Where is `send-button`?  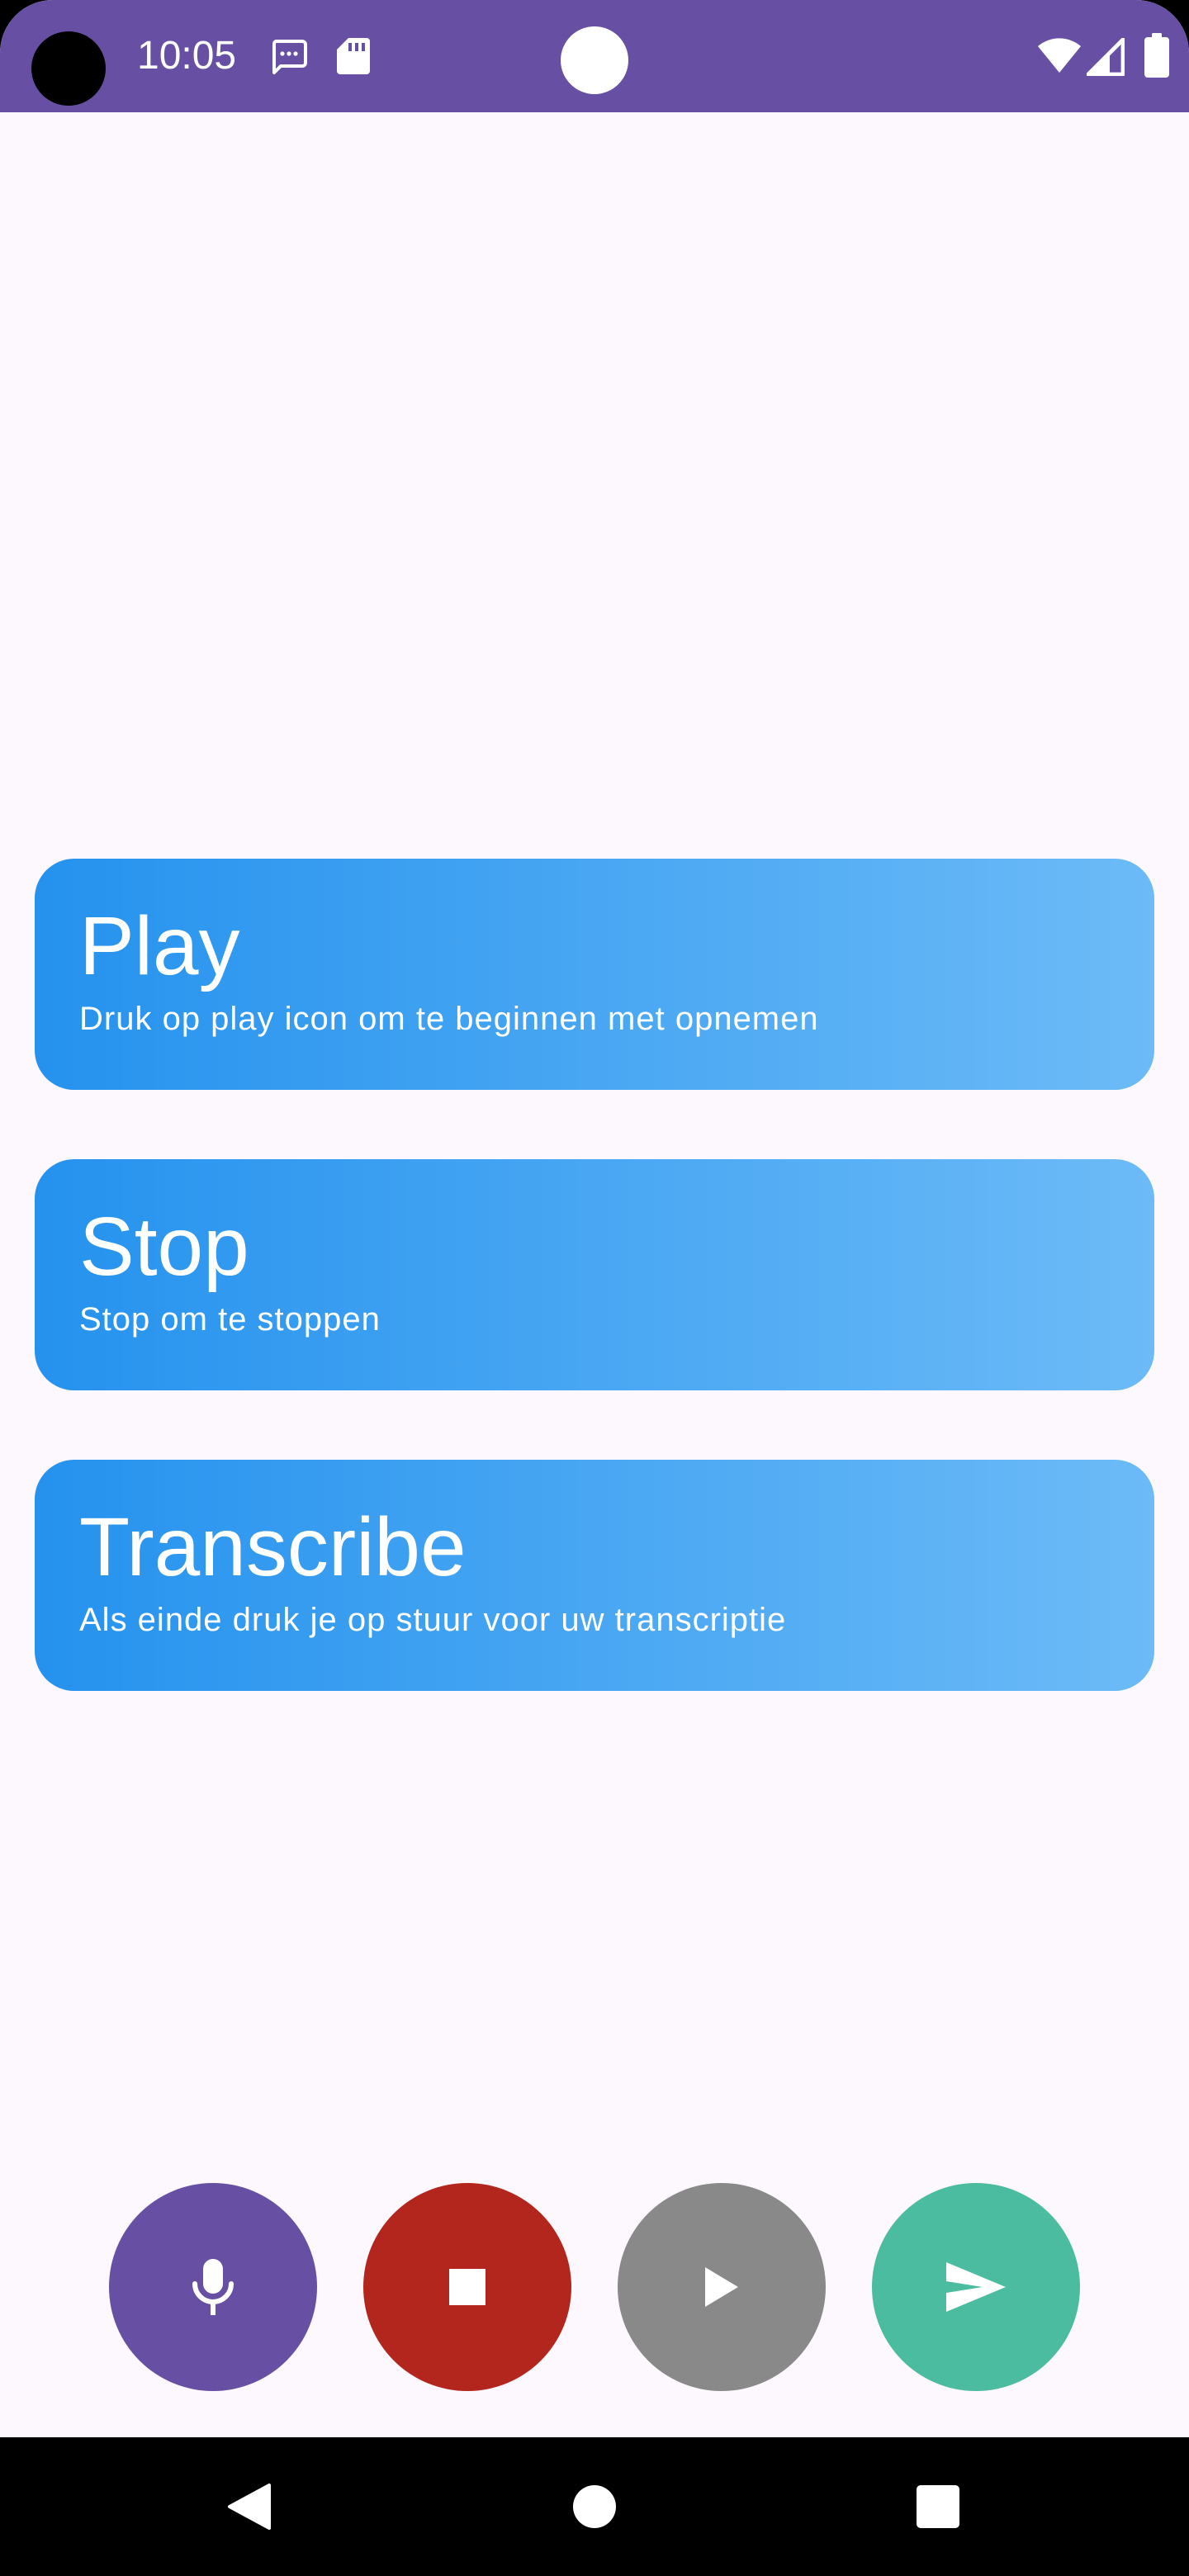
send-button is located at coordinates (976, 2287).